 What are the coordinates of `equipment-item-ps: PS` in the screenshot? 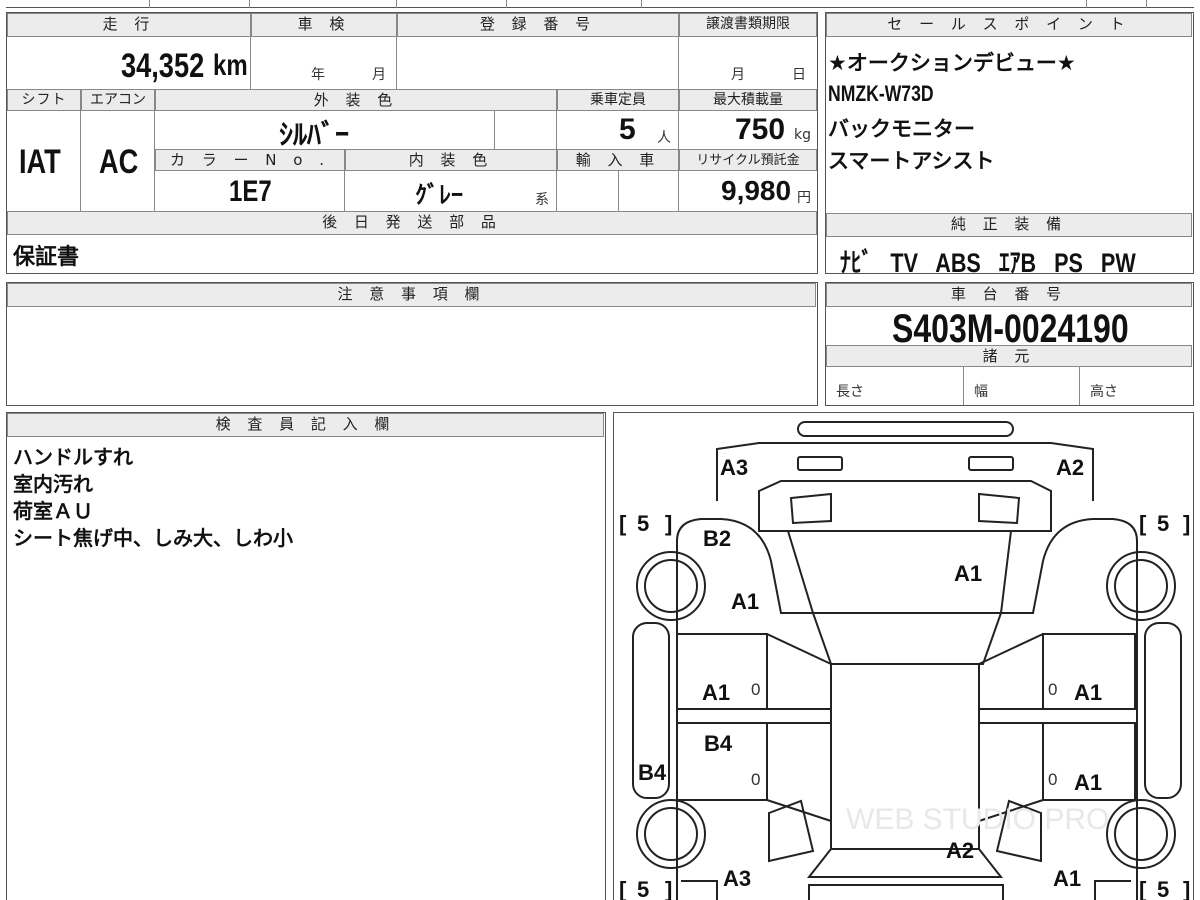 It's located at (1068, 263).